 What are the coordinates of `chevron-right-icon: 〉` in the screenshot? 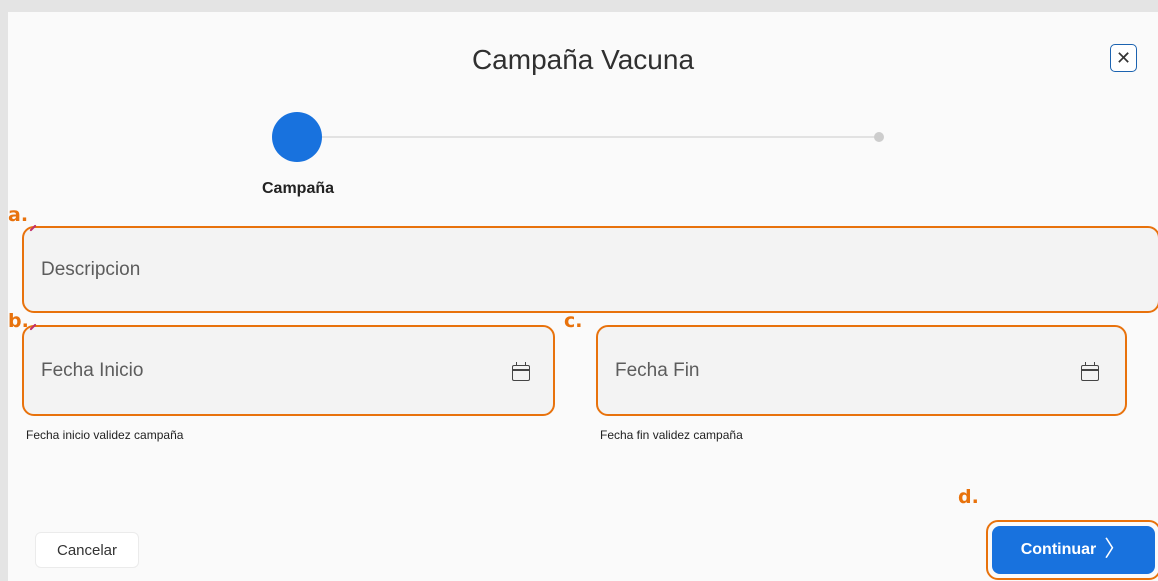 It's located at (1115, 548).